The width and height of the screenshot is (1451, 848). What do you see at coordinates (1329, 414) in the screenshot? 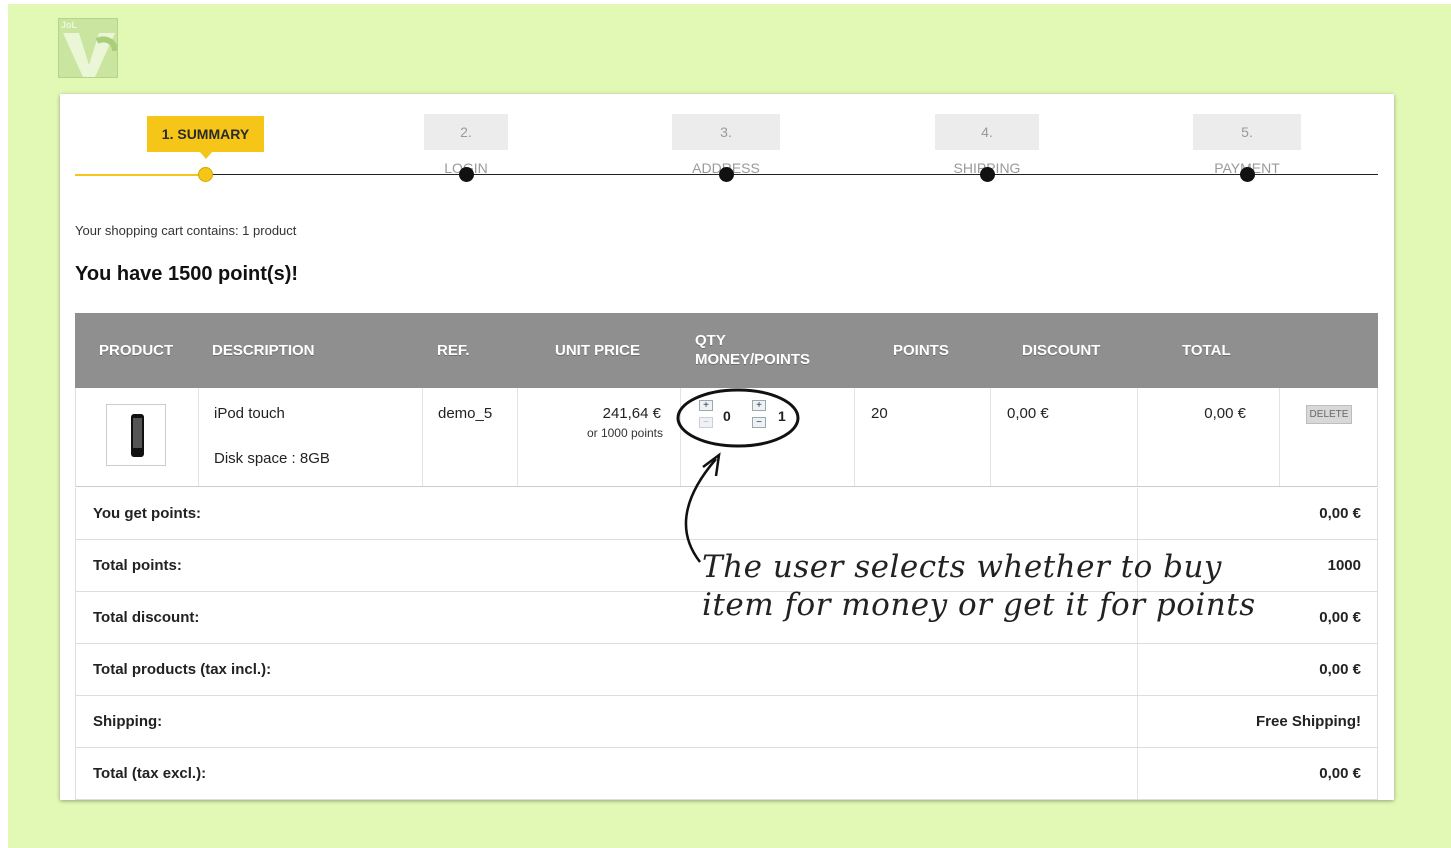
I see `delete-button: DELETE` at bounding box center [1329, 414].